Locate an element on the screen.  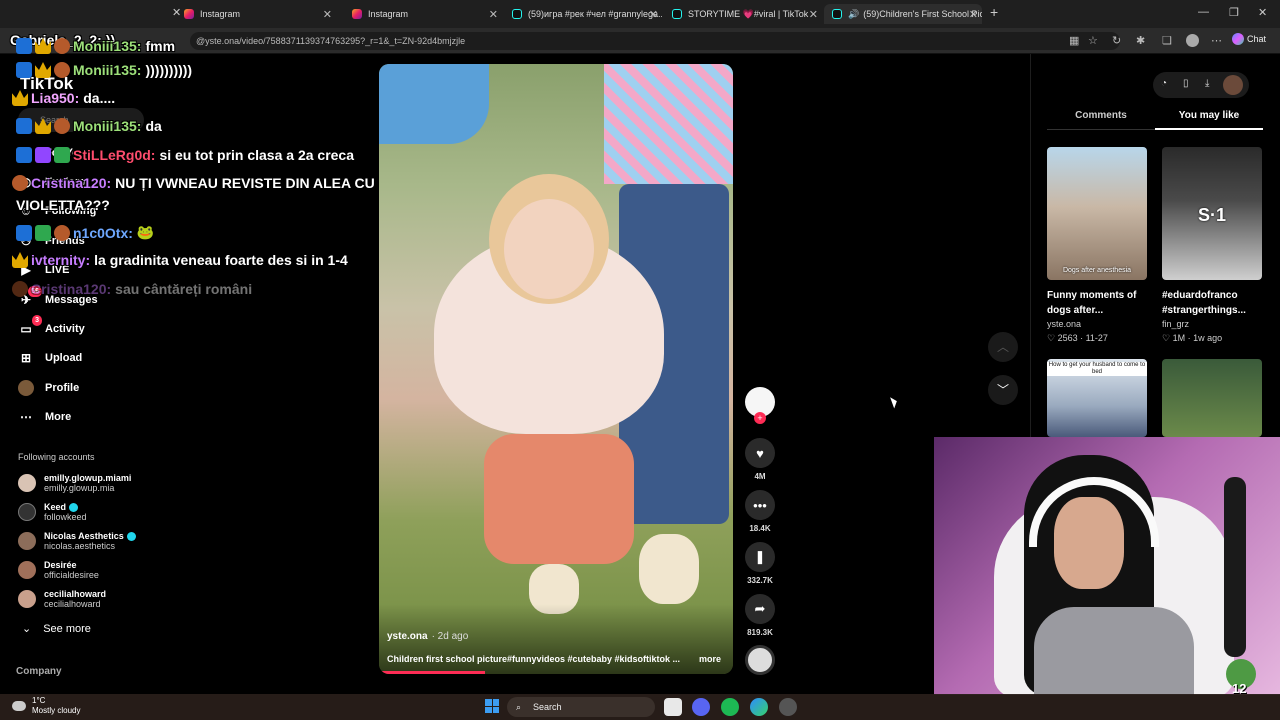
video-thumbnail is located at coordinates (1212, 398).